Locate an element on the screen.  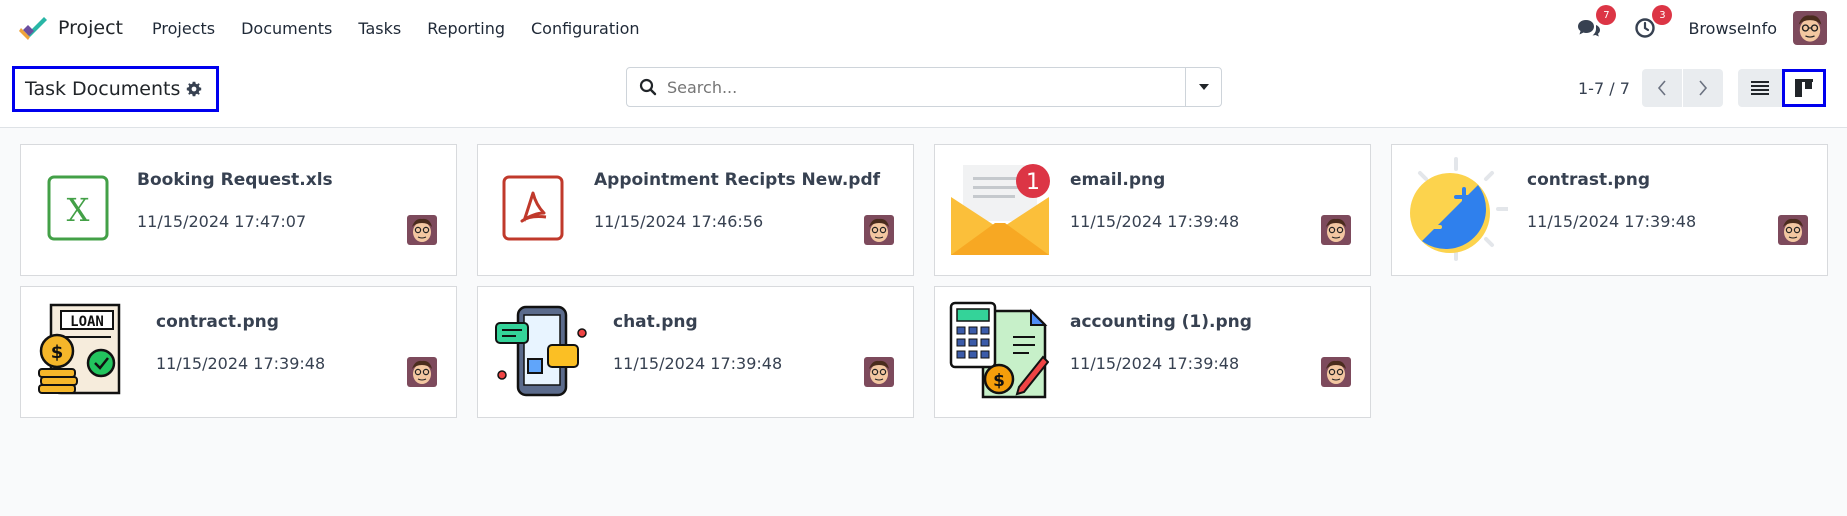
menu-reporting: Reporting is located at coordinates (466, 28).